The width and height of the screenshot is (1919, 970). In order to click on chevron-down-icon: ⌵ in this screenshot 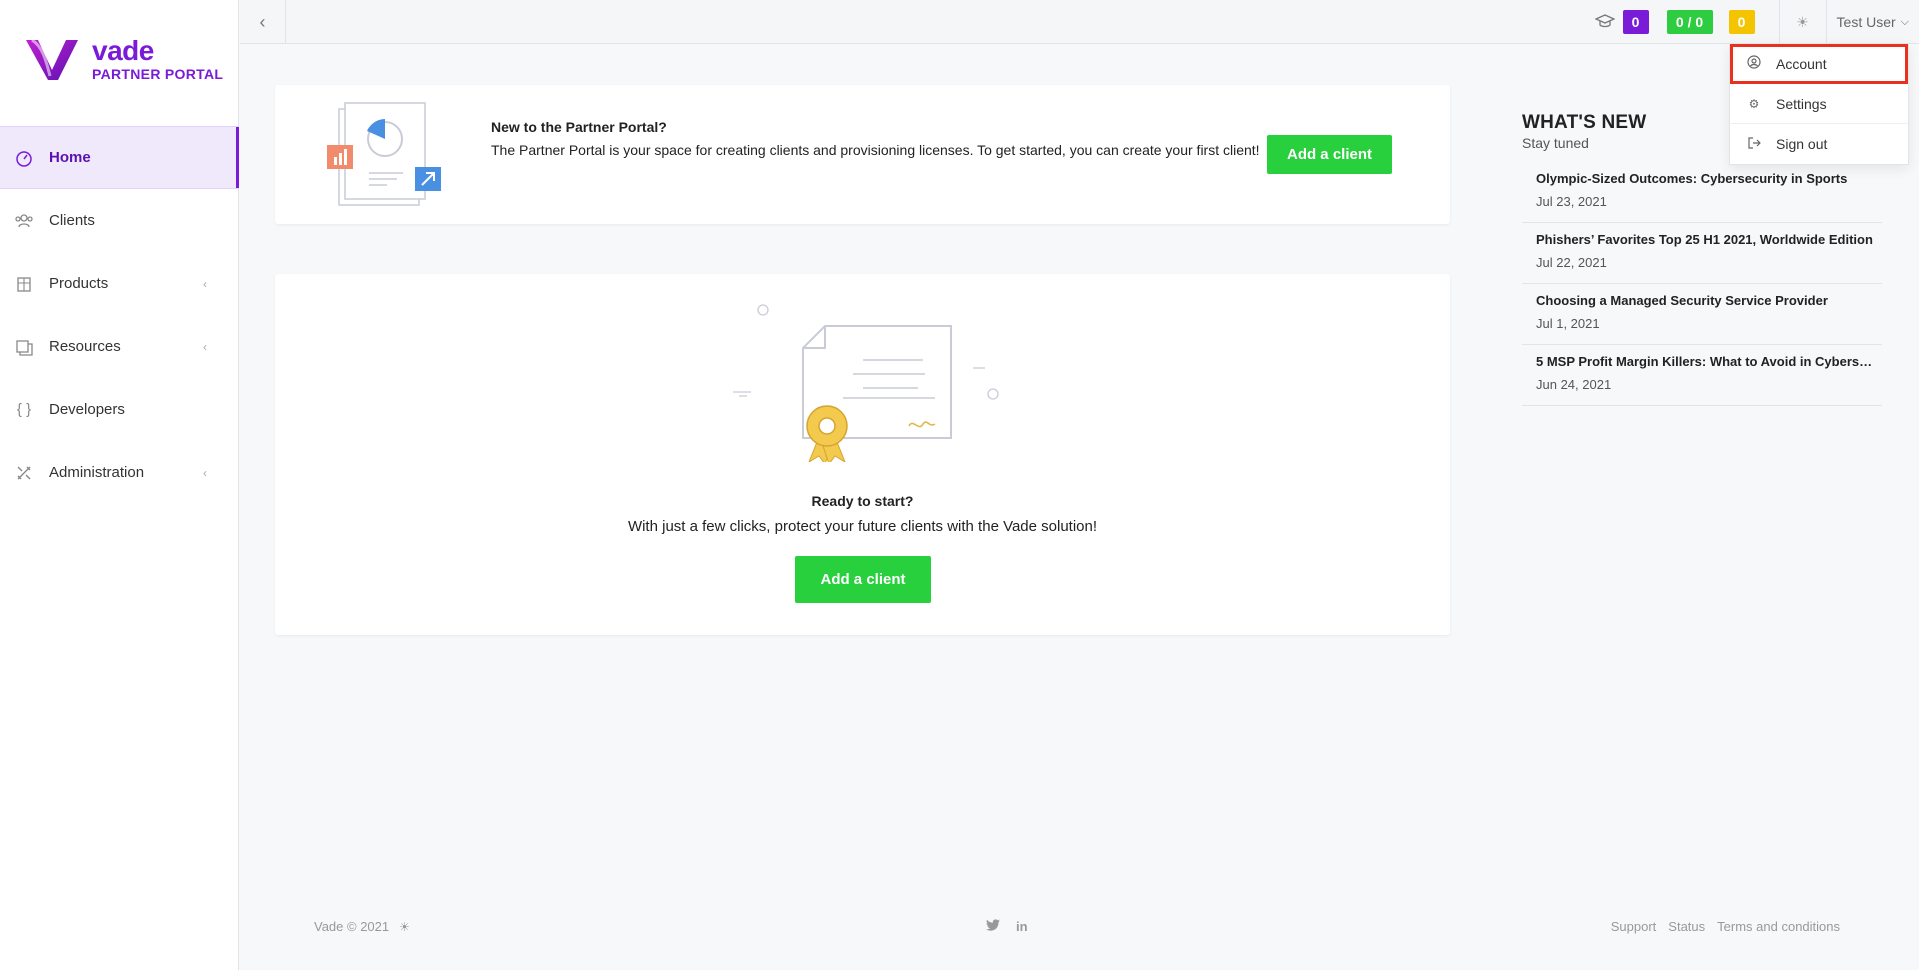, I will do `click(1904, 21)`.